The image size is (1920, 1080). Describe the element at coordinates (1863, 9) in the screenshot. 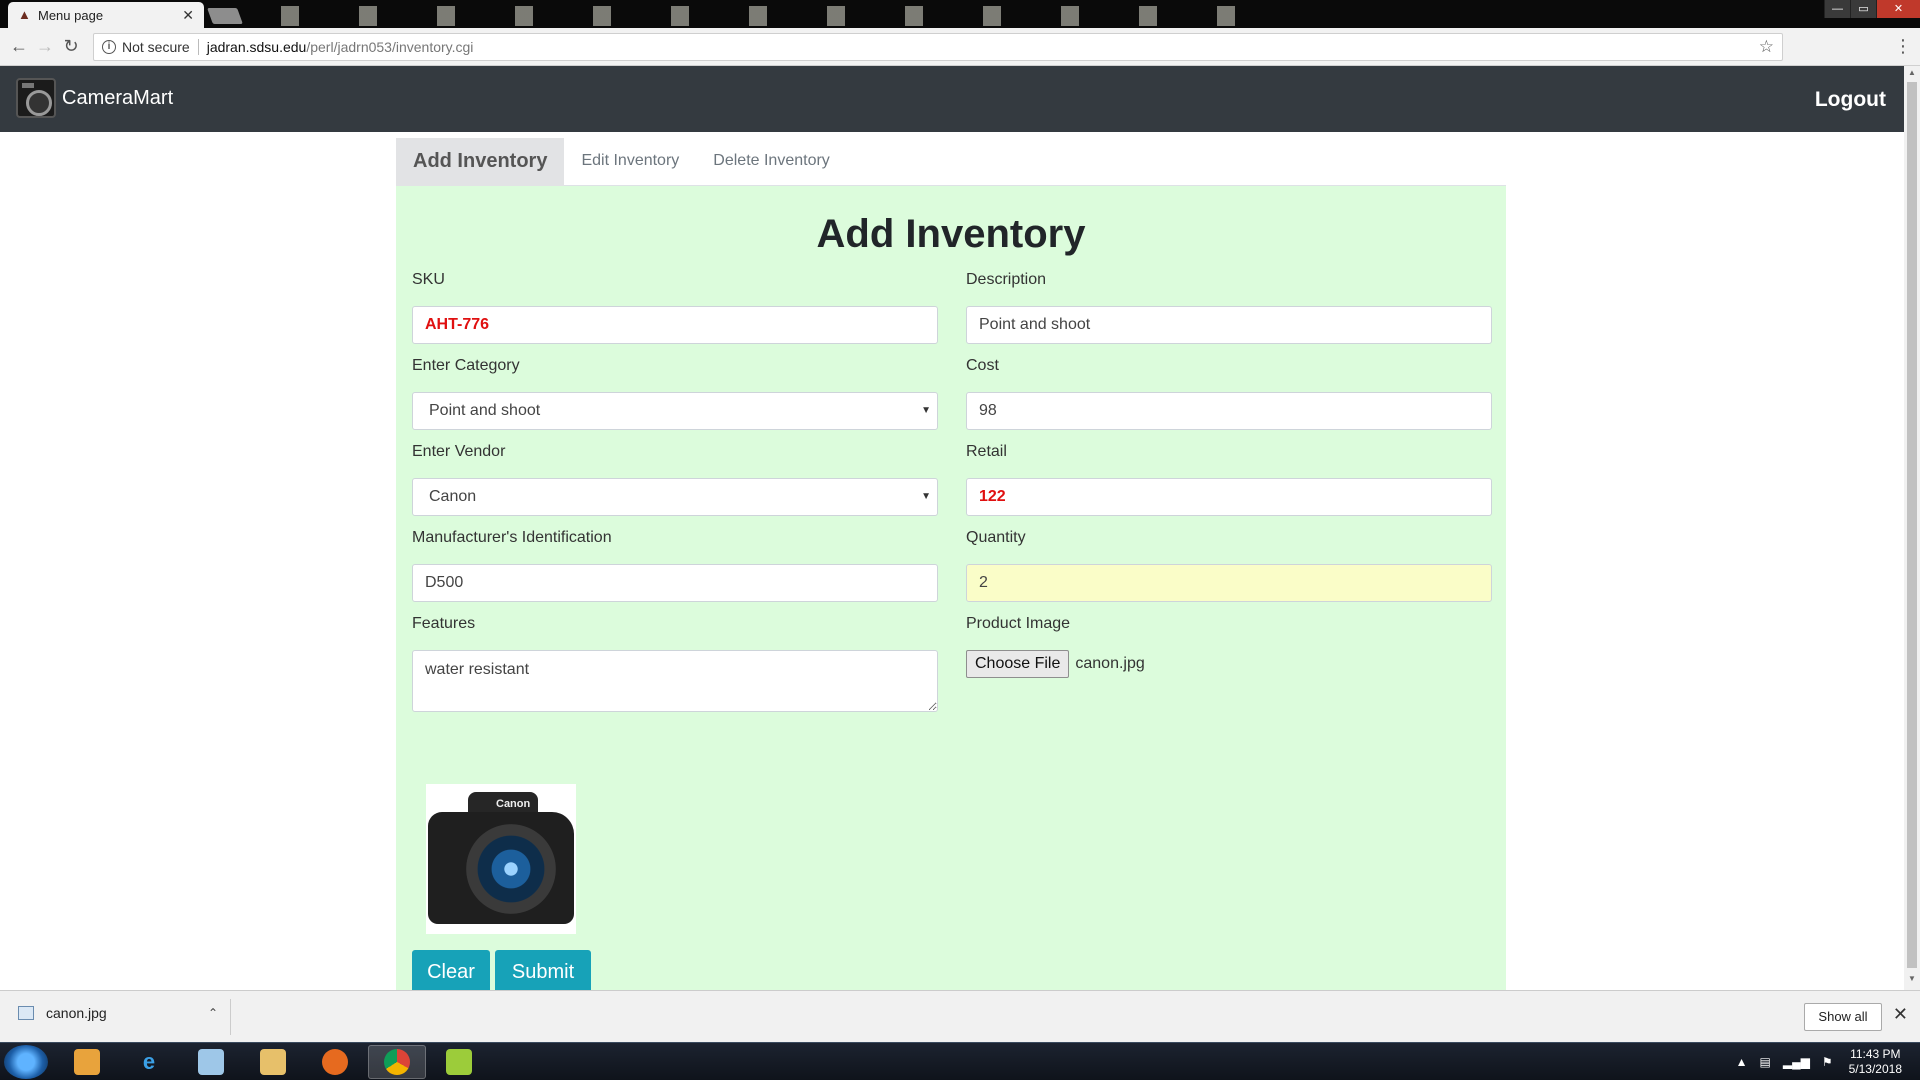

I see `restore-button: ▭` at that location.